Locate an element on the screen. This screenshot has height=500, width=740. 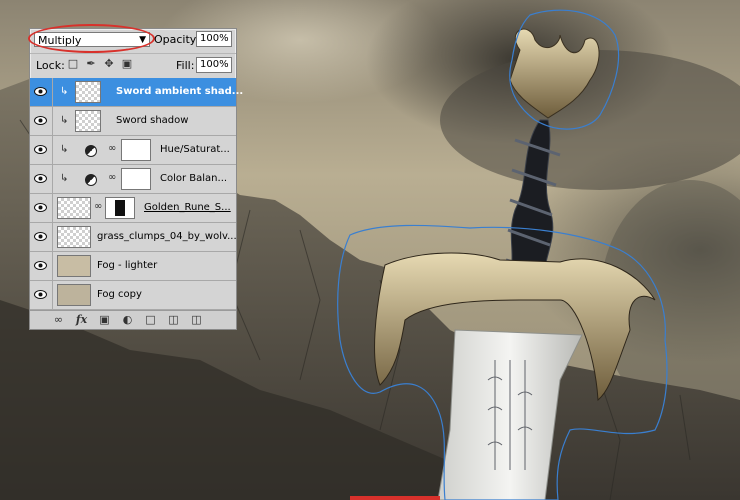
annotation-bar is located at coordinates (395, 498).